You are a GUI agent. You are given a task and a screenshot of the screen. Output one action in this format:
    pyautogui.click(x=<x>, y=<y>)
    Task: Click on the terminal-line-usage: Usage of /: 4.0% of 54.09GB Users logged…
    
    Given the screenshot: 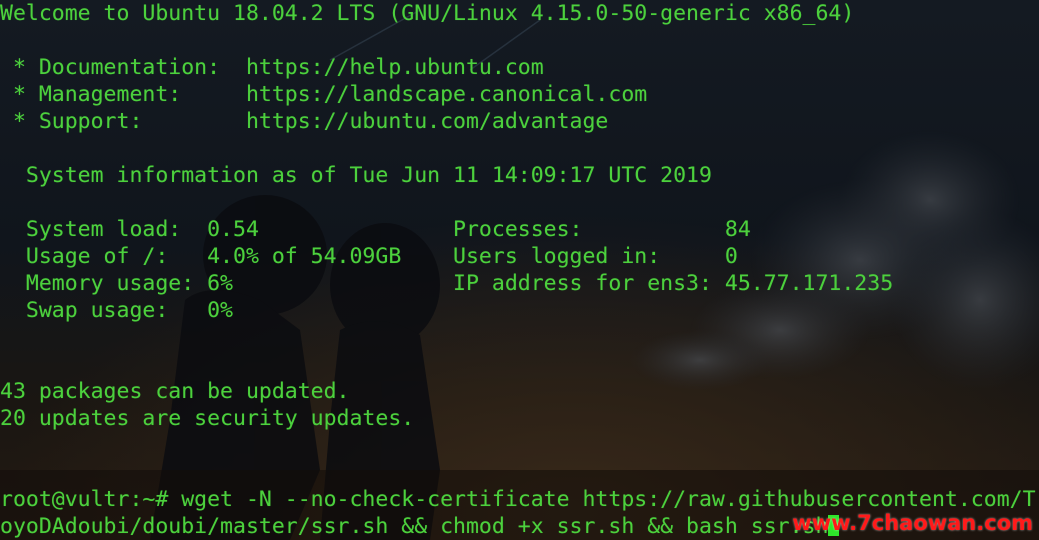 What is the action you would take?
    pyautogui.click(x=369, y=256)
    